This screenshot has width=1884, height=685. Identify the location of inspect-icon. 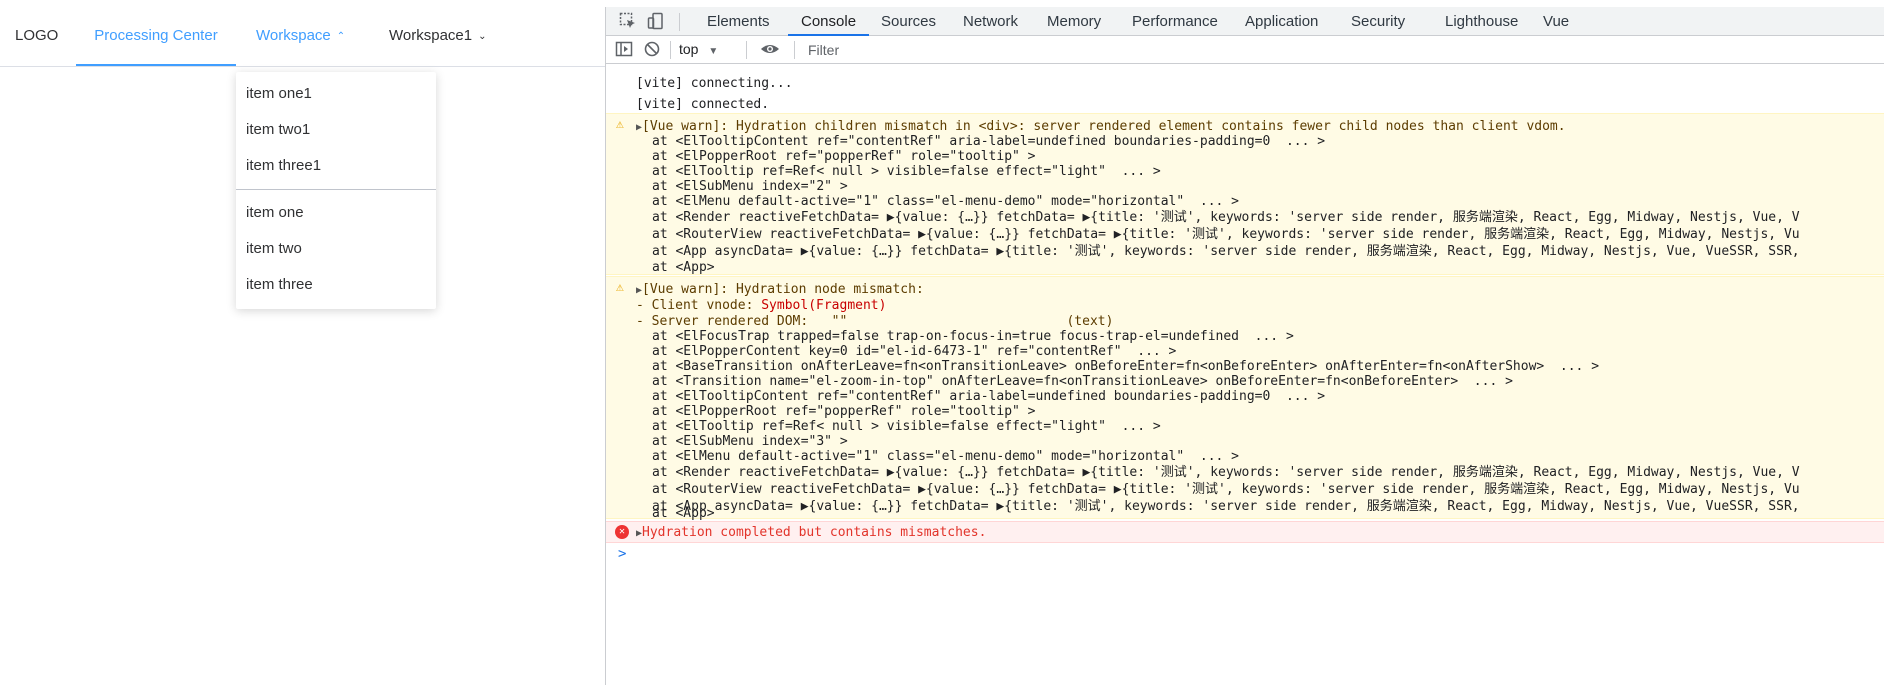
(628, 22).